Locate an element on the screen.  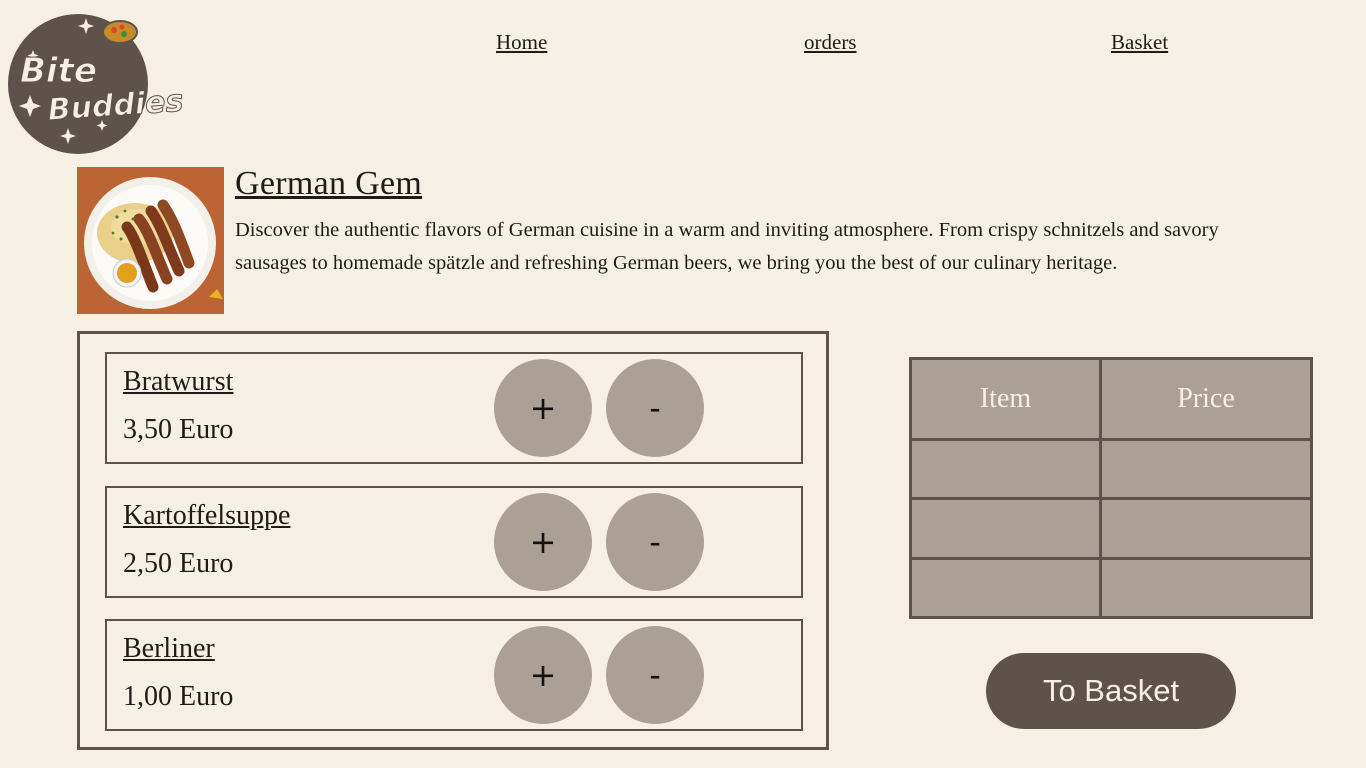
basket-header-row: Item Price is located at coordinates (1111, 399).